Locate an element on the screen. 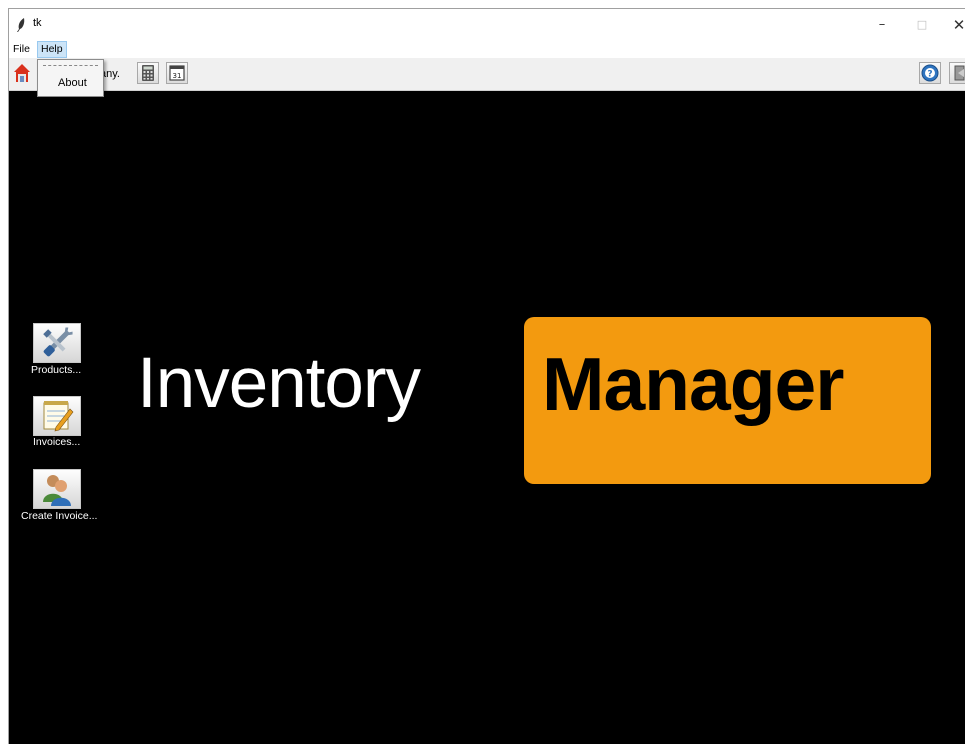 Image resolution: width=965 pixels, height=744 pixels. tearoff-line is located at coordinates (70, 65).